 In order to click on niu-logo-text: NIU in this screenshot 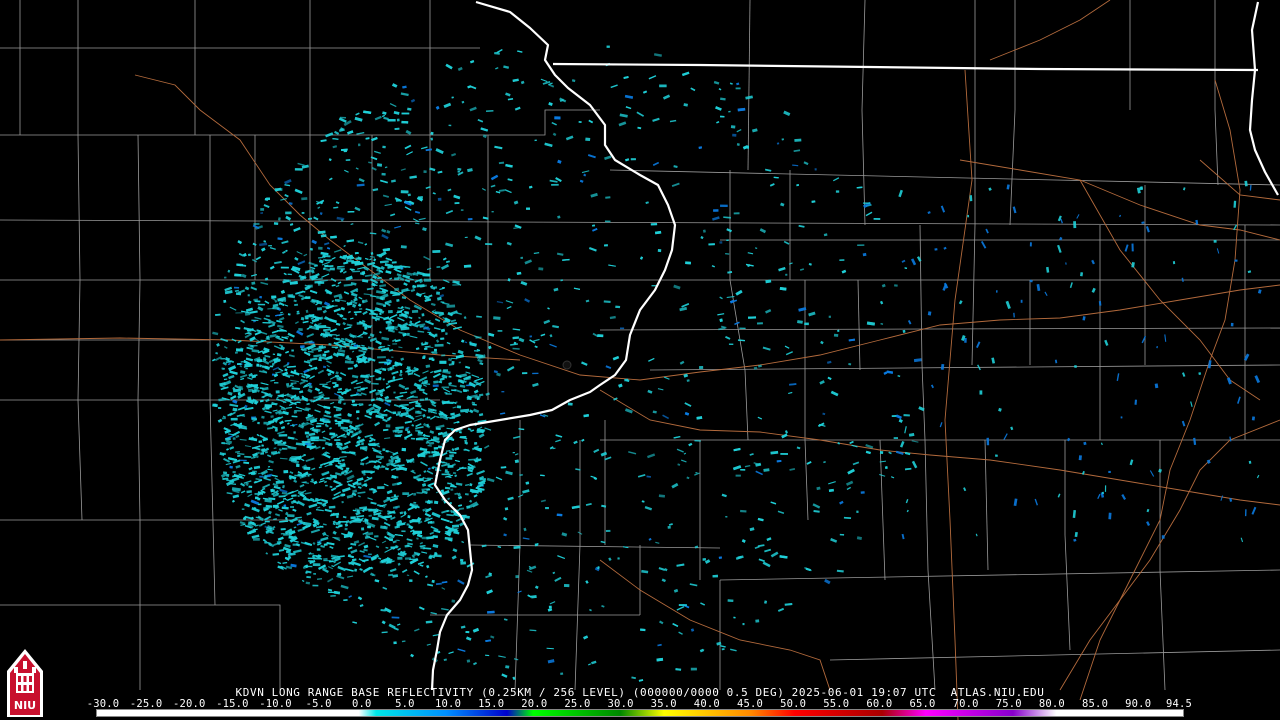, I will do `click(25, 705)`.